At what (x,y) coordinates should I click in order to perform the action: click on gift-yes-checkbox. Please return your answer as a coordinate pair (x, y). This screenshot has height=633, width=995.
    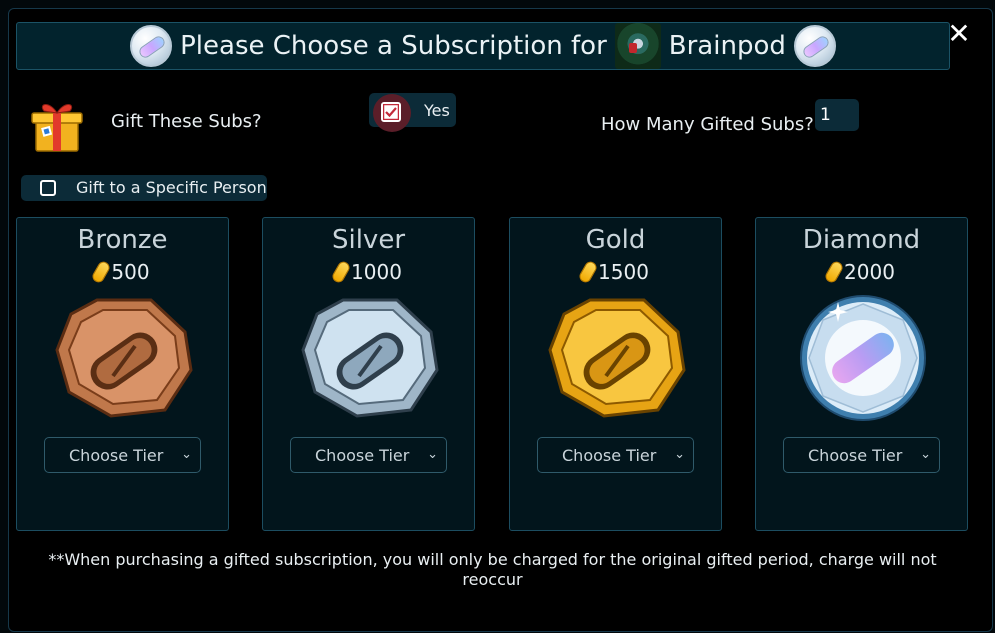
    Looking at the image, I should click on (391, 112).